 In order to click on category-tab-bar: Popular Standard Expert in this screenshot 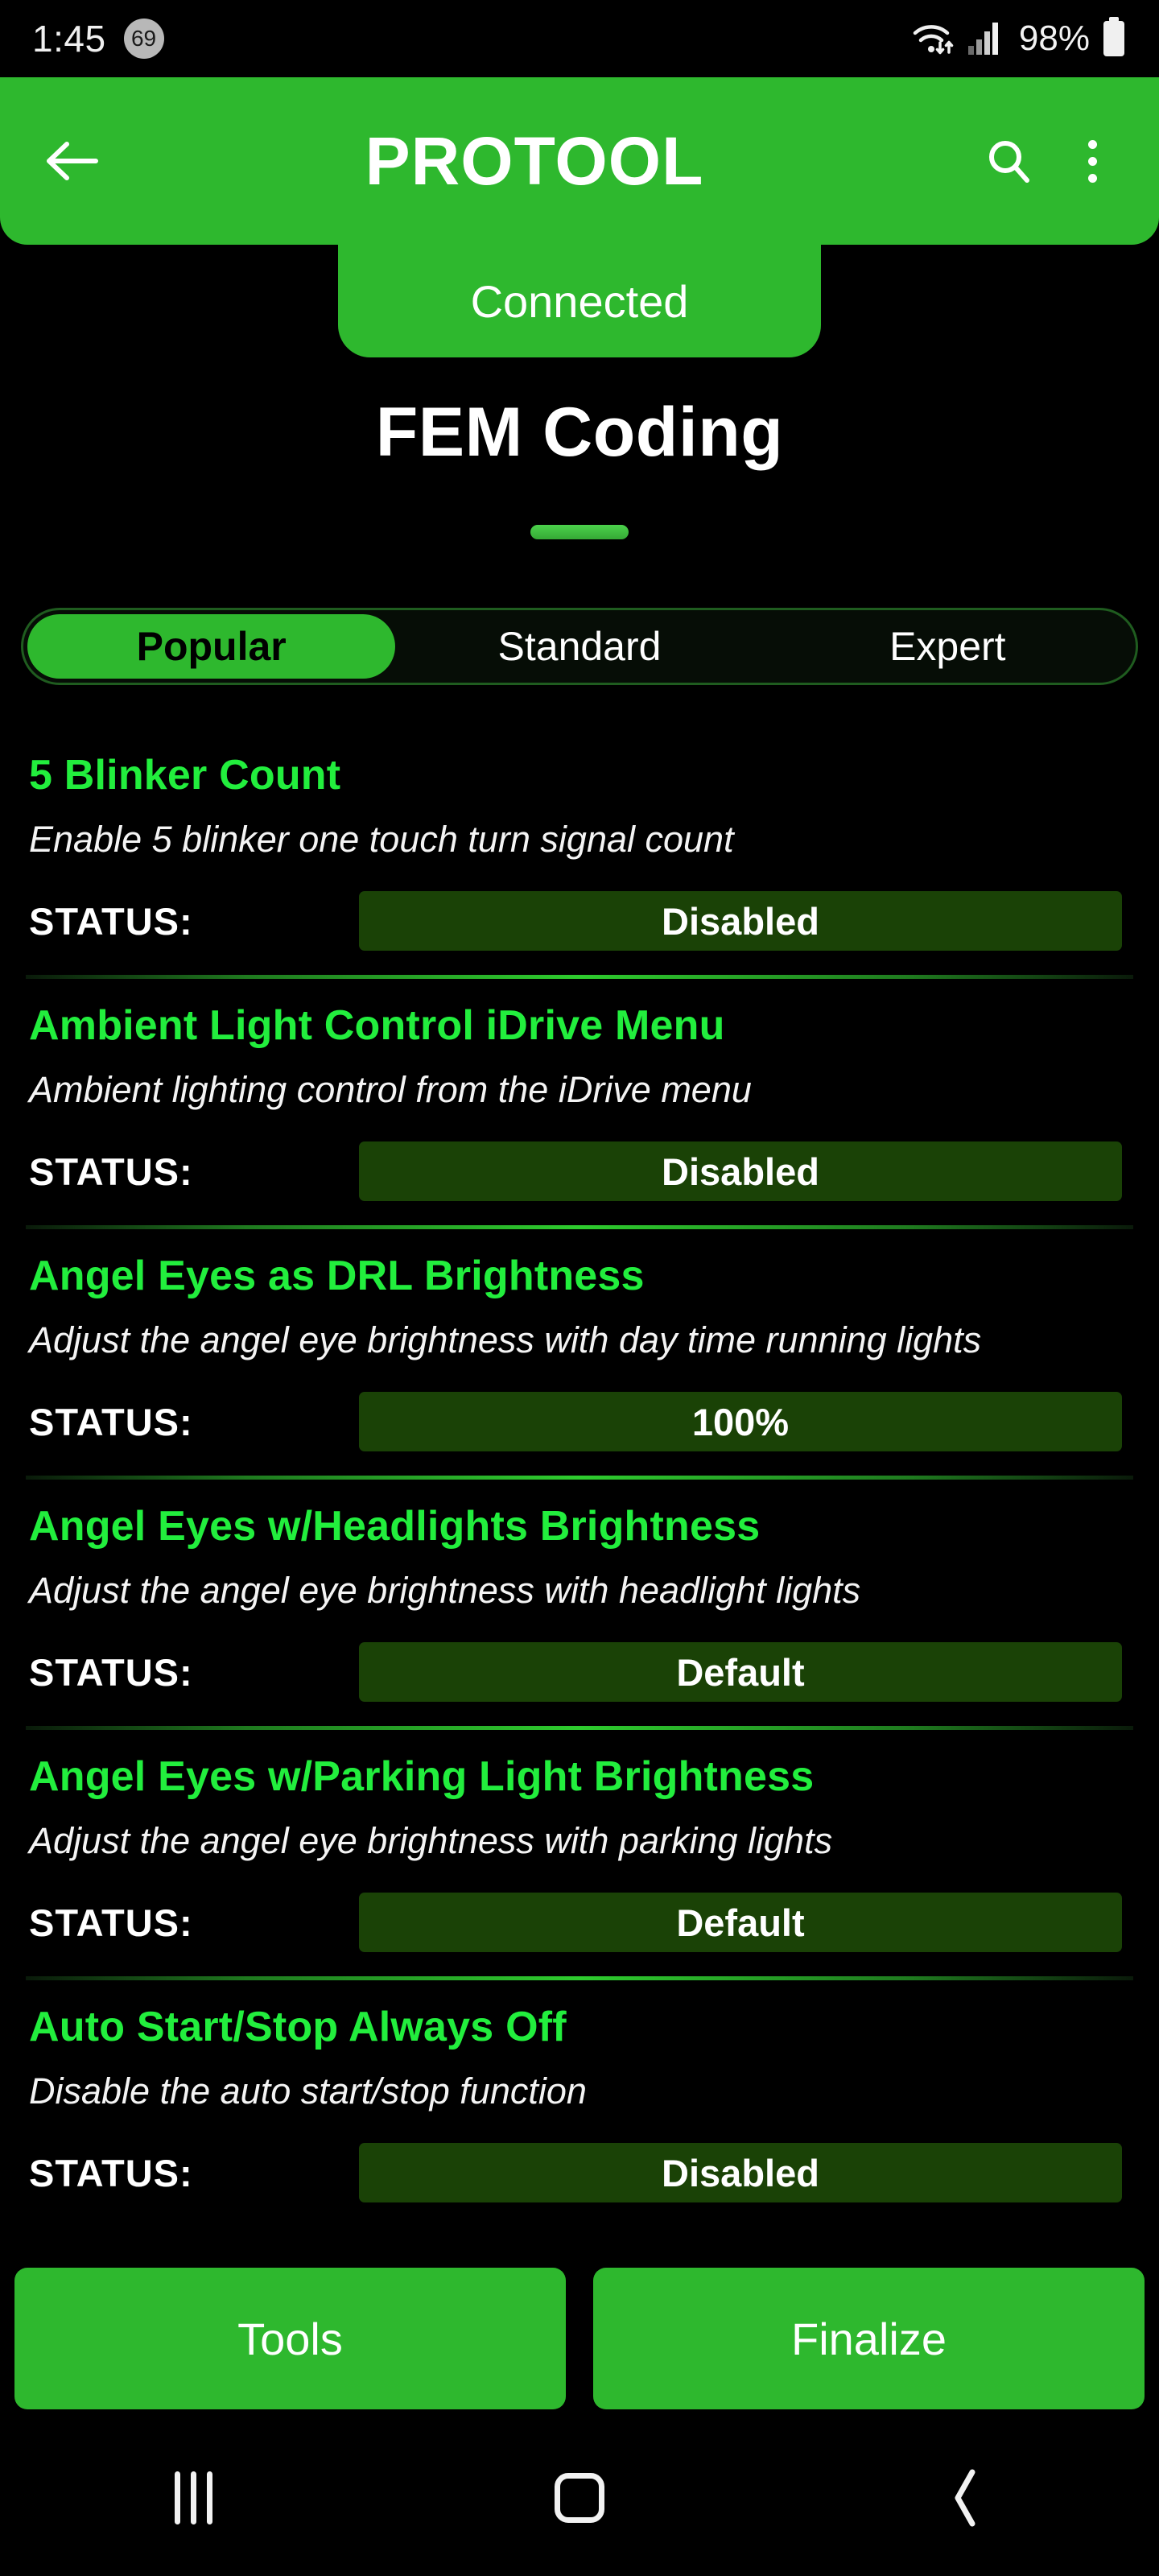, I will do `click(579, 646)`.